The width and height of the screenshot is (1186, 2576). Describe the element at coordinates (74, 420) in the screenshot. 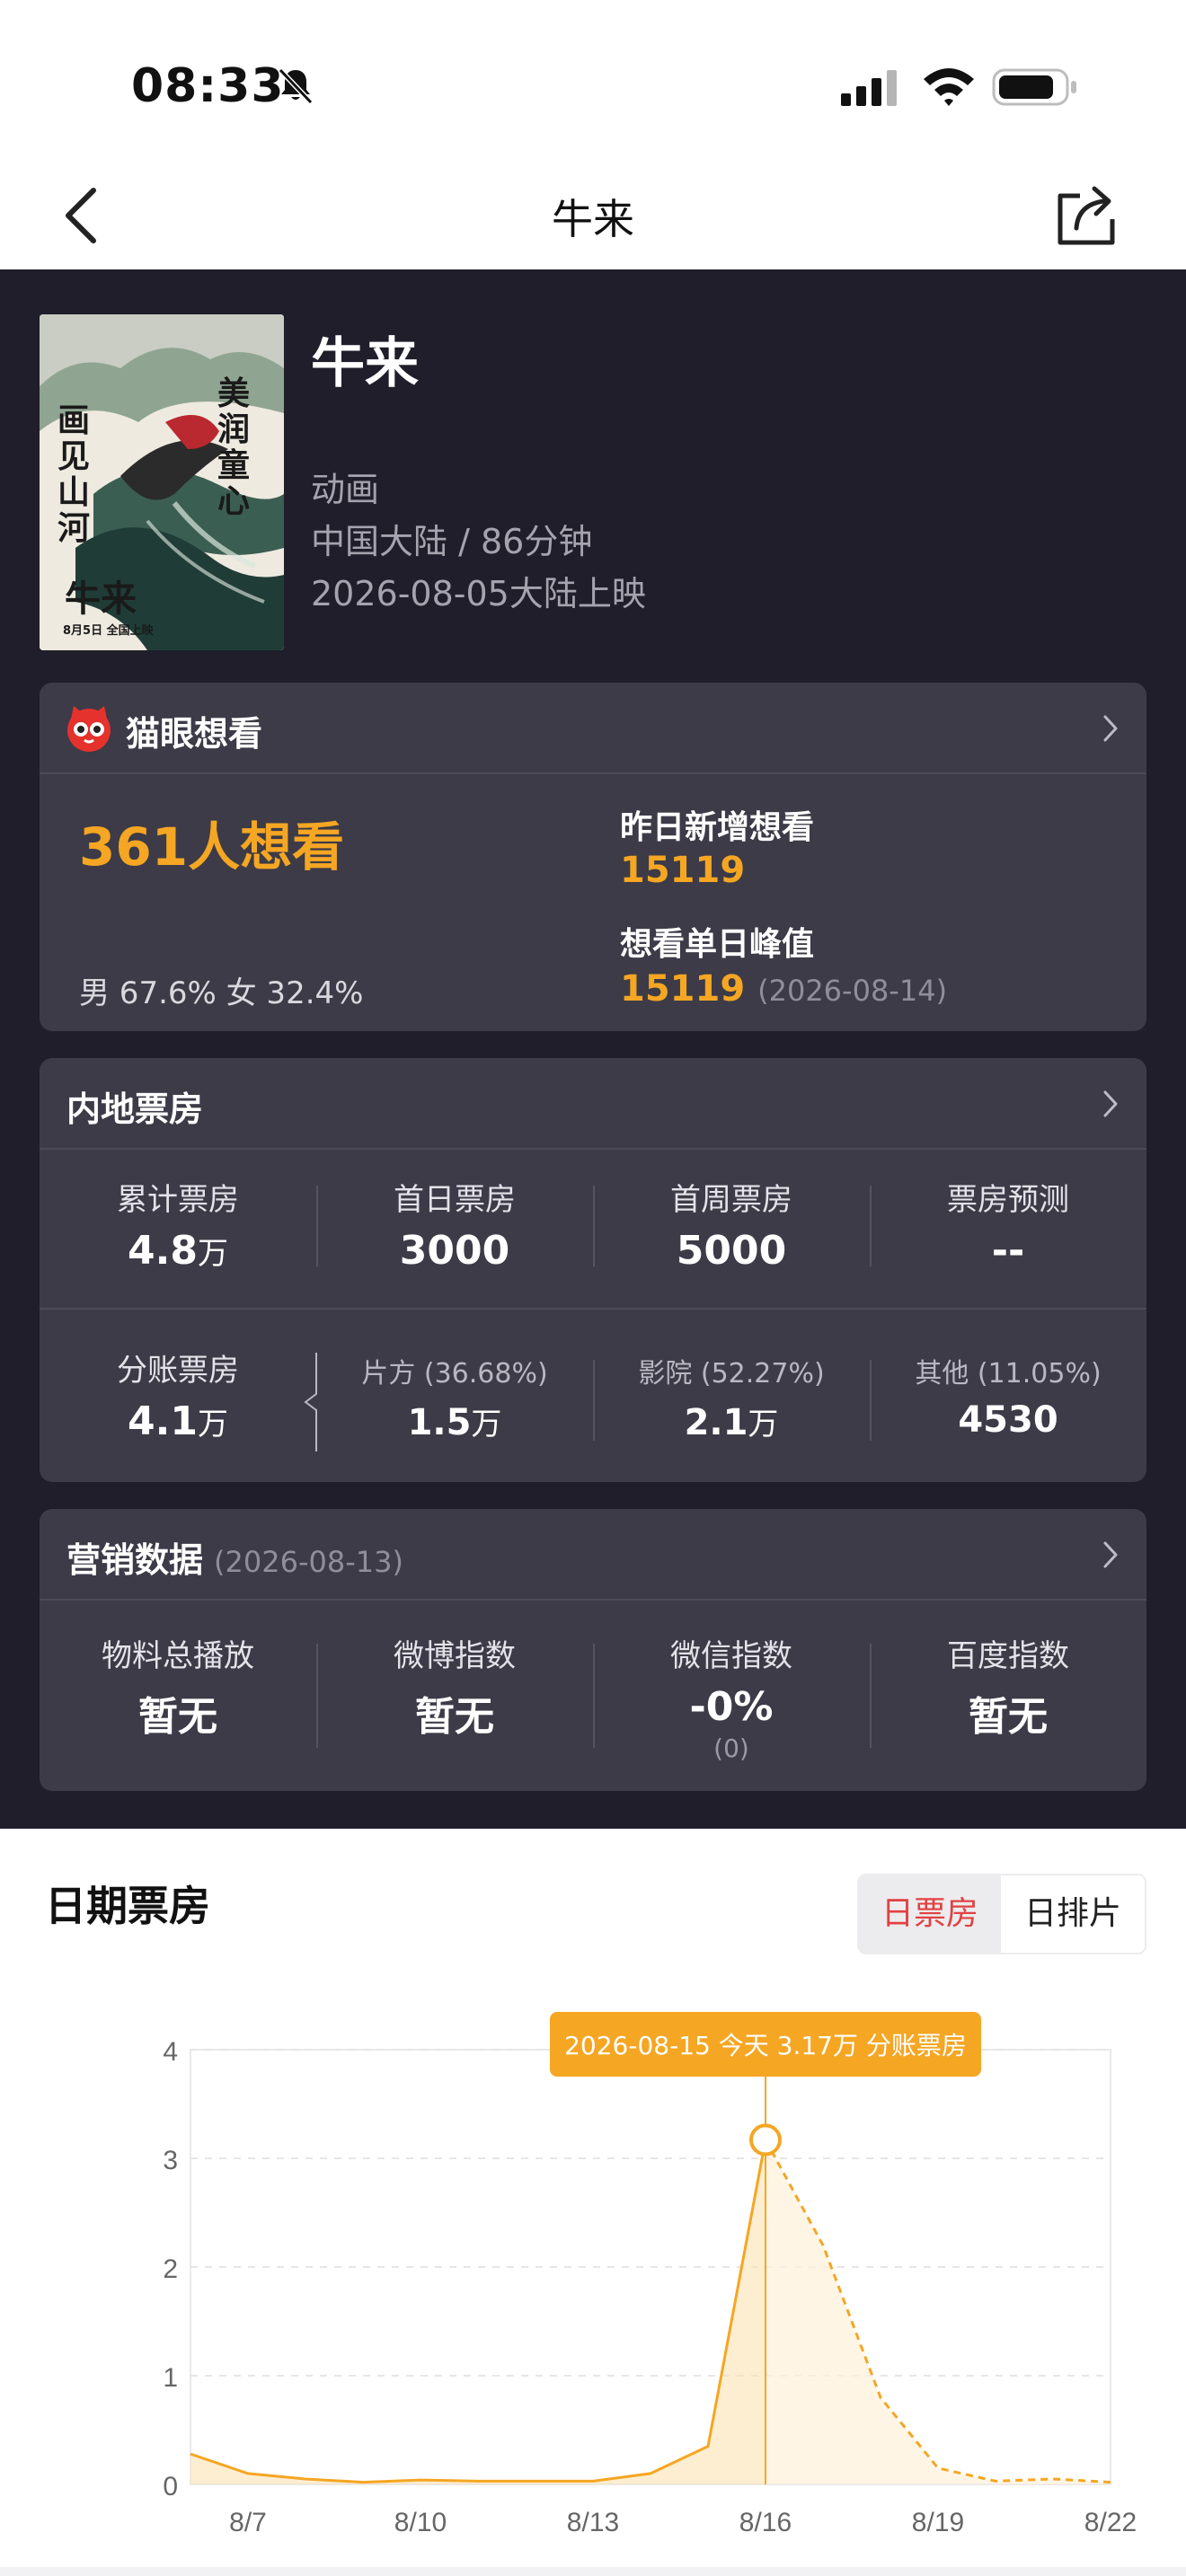

I see `svg-text: 画` at that location.